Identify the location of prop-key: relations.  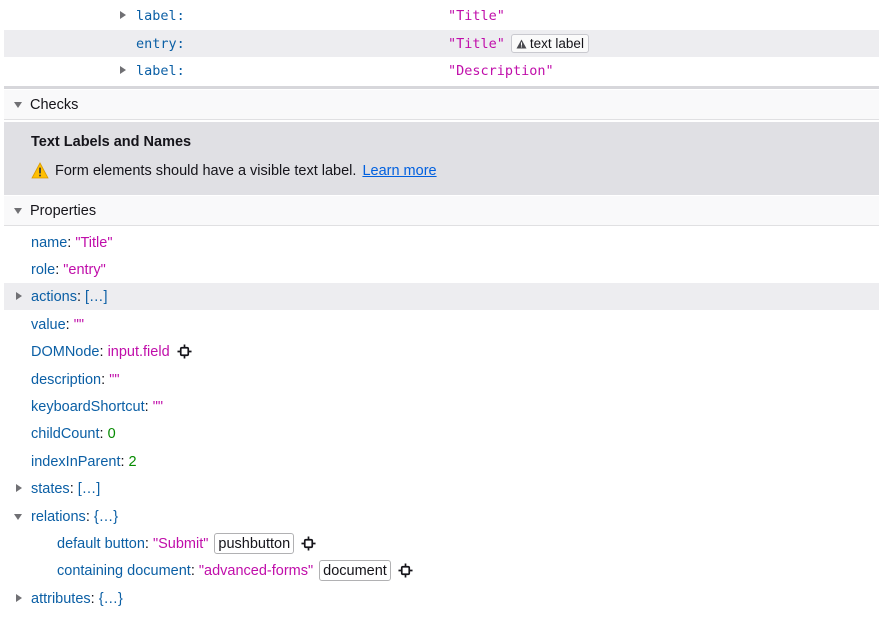
(58, 516).